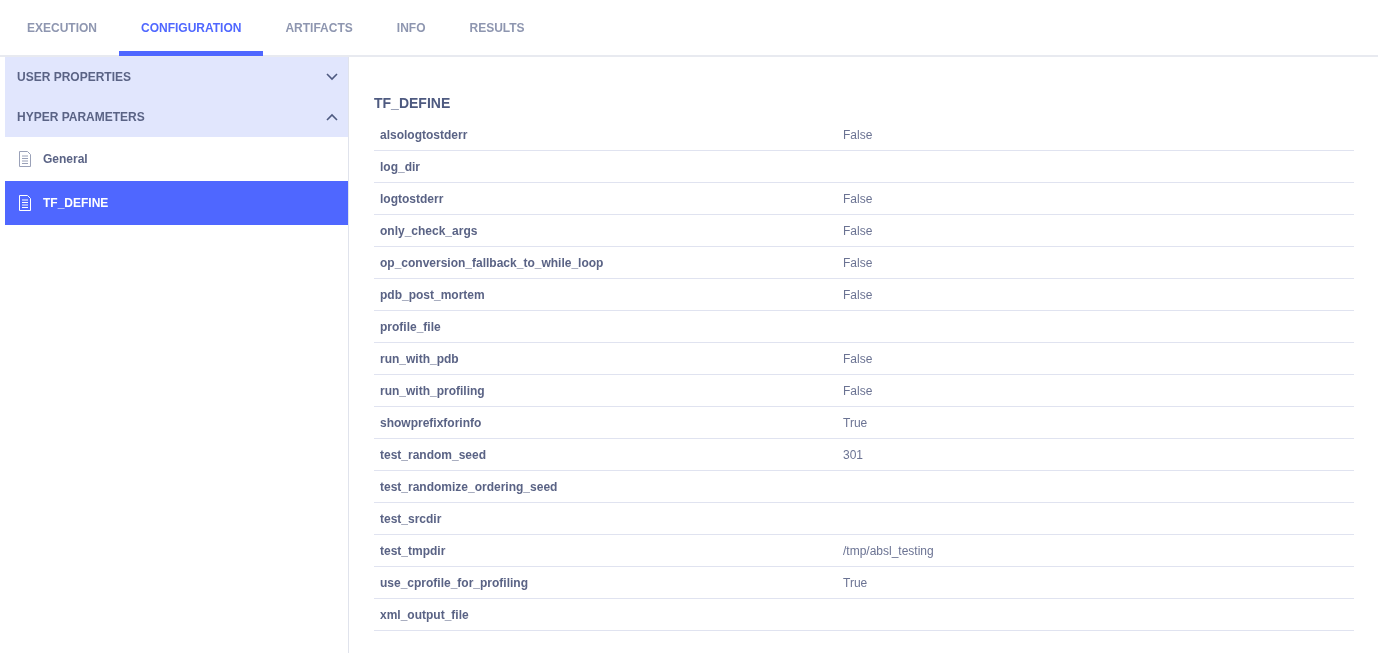  What do you see at coordinates (424, 615) in the screenshot?
I see `parameter-name: xml_output_file` at bounding box center [424, 615].